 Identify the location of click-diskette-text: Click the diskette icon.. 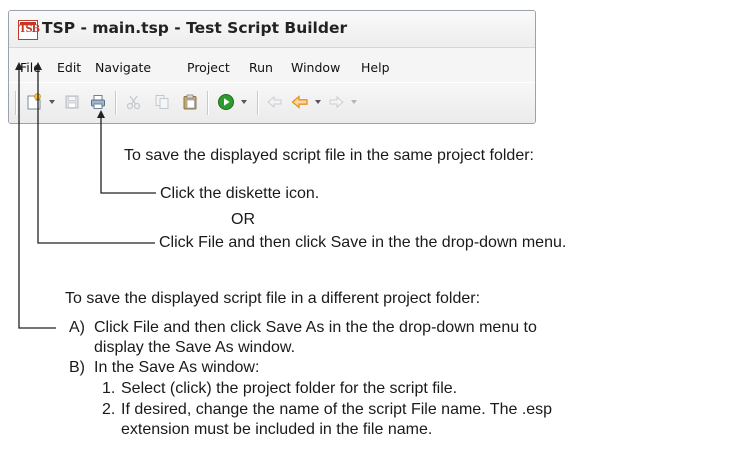
(240, 193).